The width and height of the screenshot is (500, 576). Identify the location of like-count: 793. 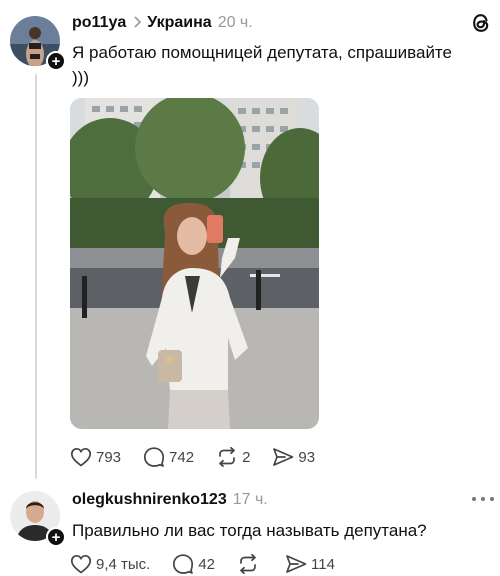
(109, 457).